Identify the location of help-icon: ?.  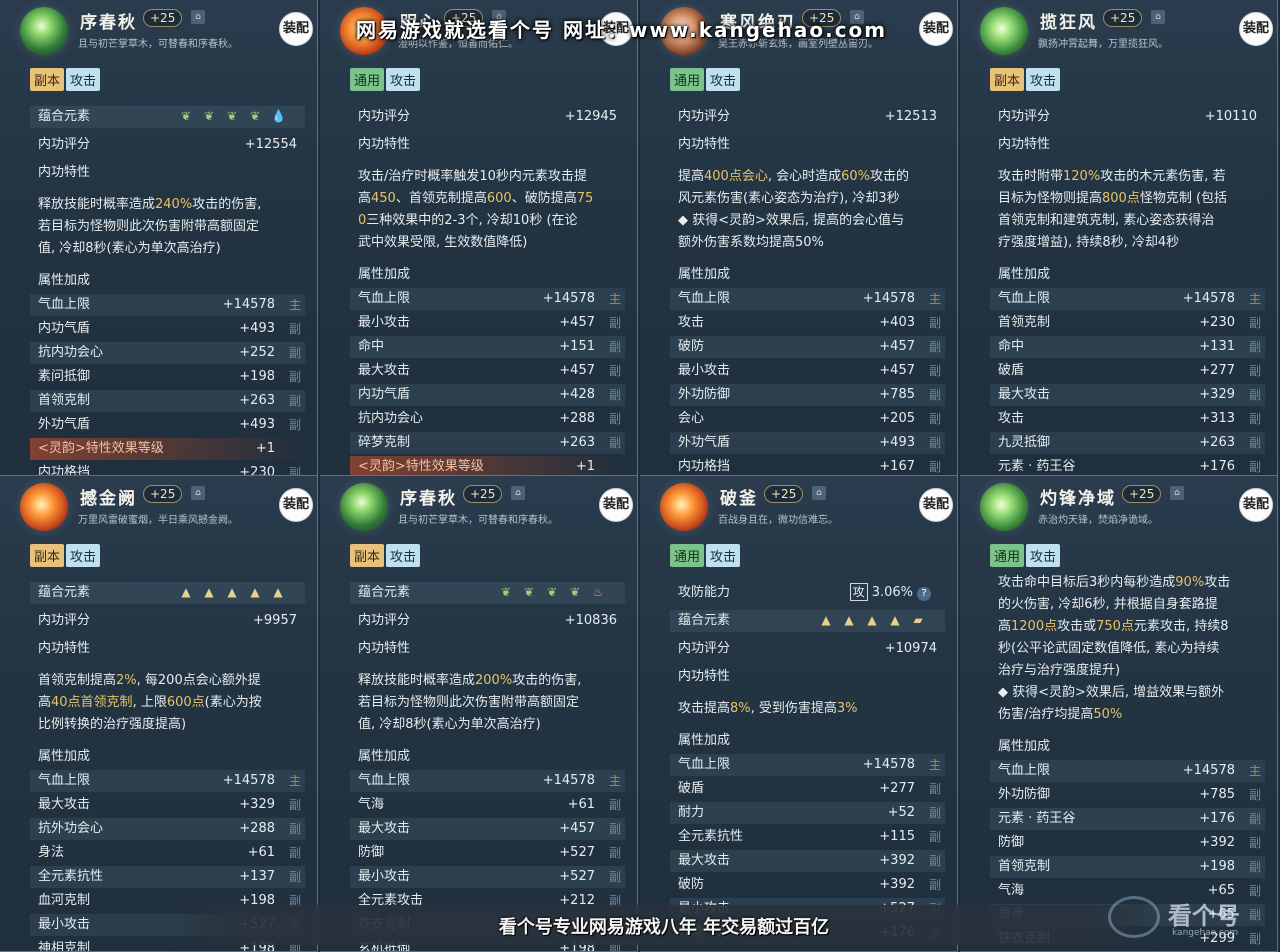
(924, 594).